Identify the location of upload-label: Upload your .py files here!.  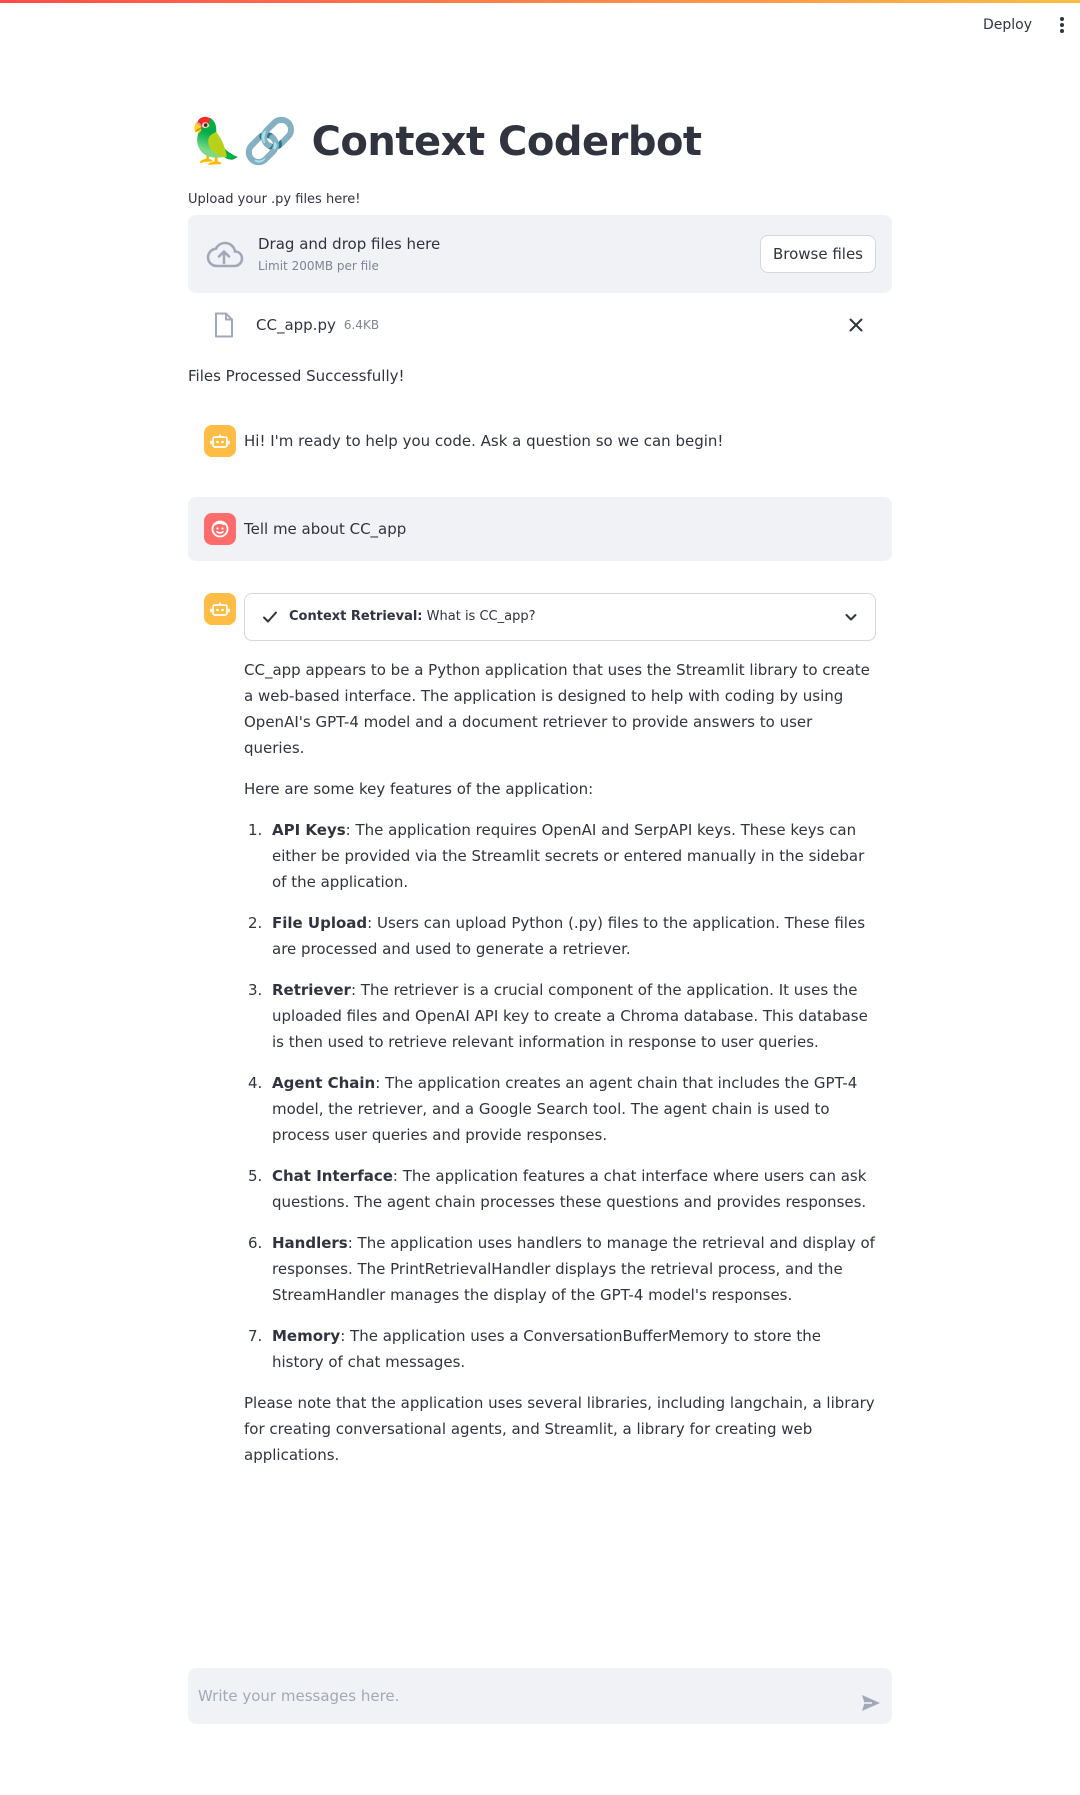
(274, 199).